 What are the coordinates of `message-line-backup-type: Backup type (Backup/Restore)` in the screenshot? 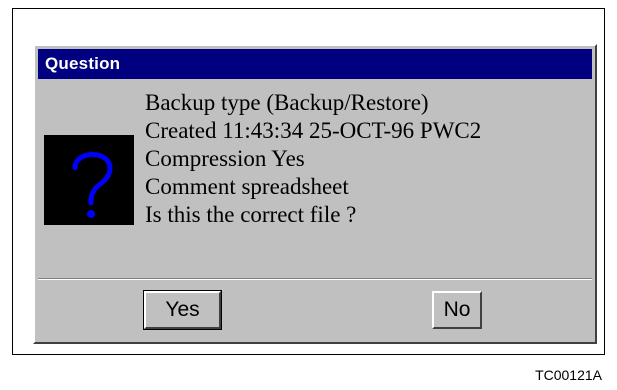 It's located at (287, 102).